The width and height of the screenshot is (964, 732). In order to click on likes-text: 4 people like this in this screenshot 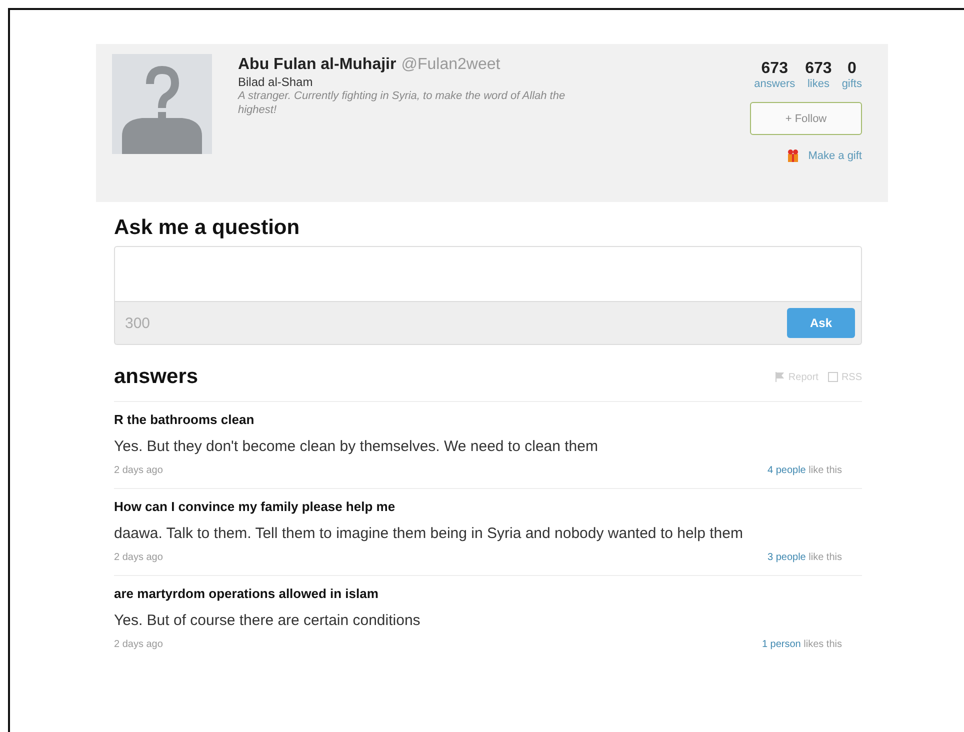, I will do `click(804, 470)`.